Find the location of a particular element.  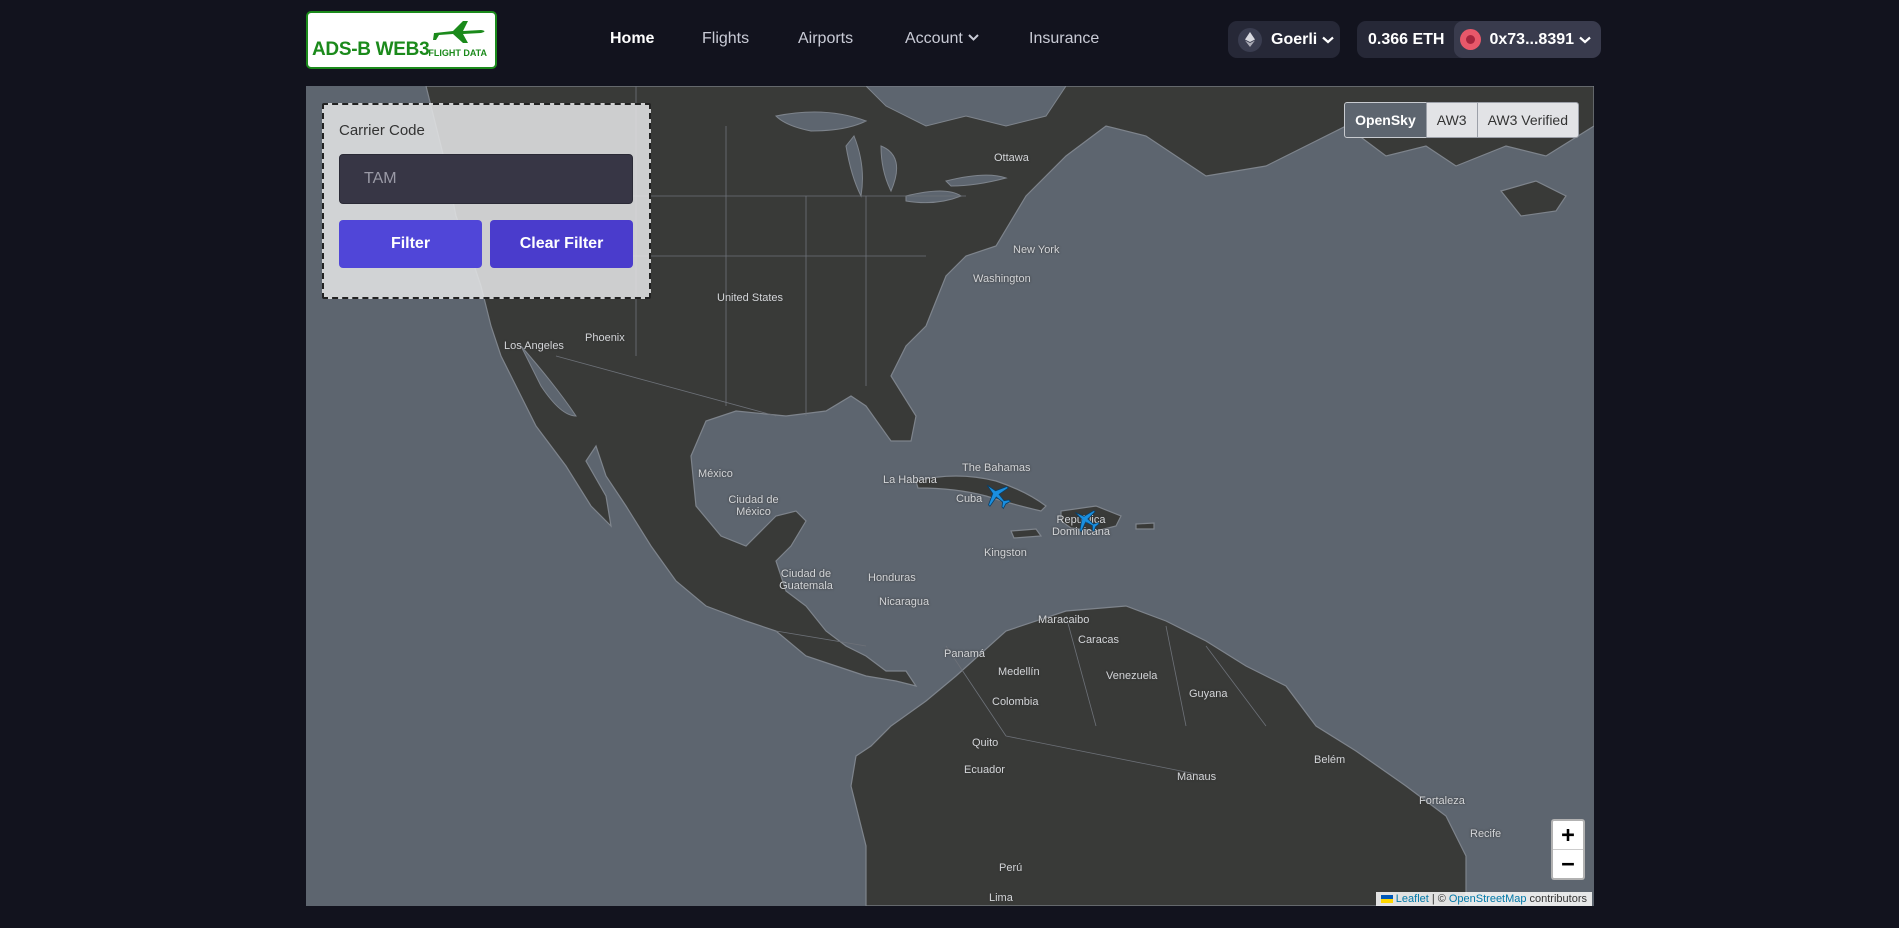

map-label-bahamas: The Bahamas is located at coordinates (996, 468).